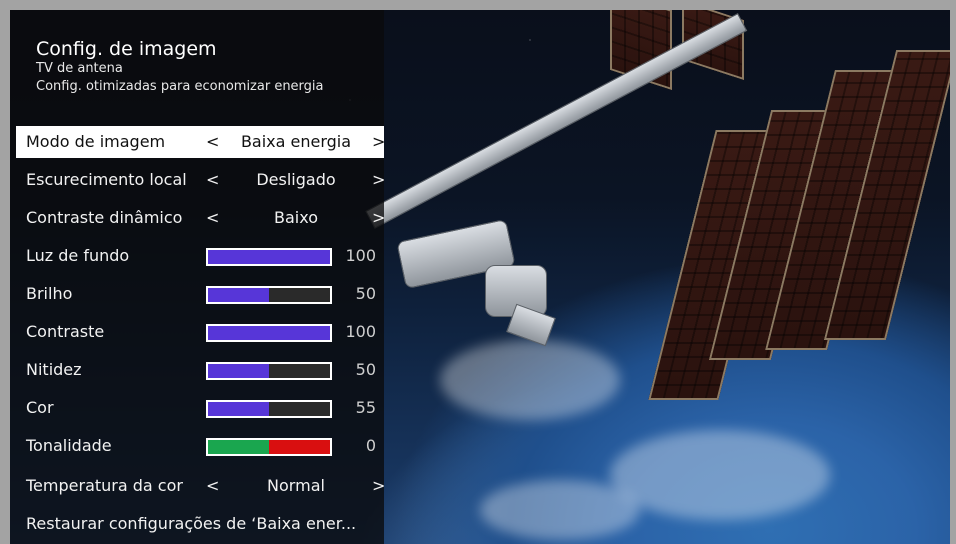  Describe the element at coordinates (69, 445) in the screenshot. I see `tint-label: Tonalidade` at that location.